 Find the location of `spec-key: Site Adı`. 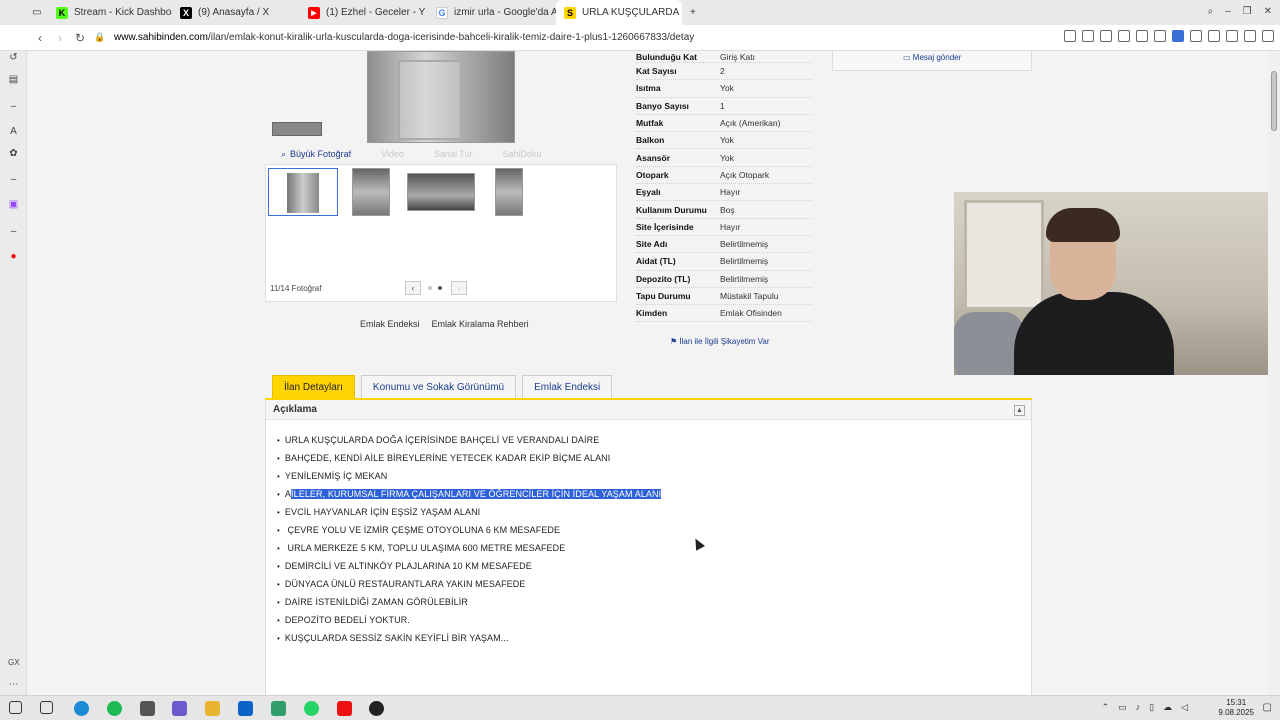

spec-key: Site Adı is located at coordinates (652, 244).